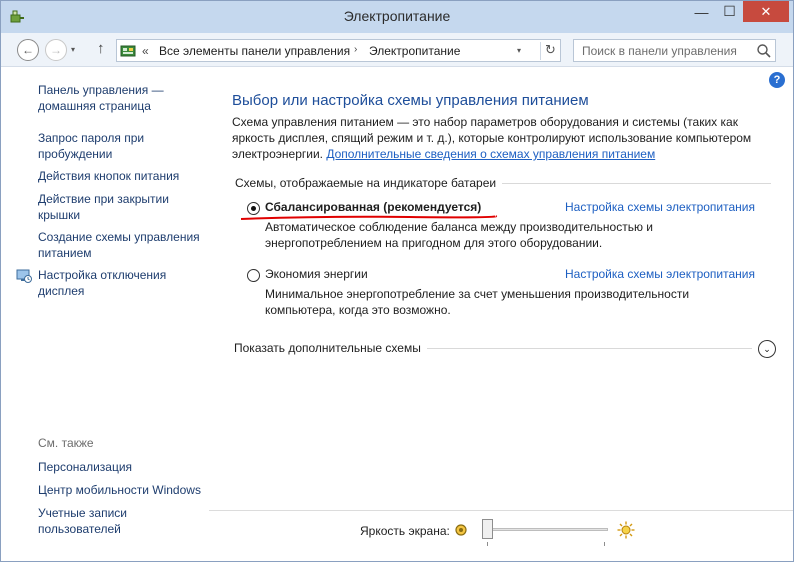 This screenshot has width=794, height=562. I want to click on forward-button: →, so click(56, 50).